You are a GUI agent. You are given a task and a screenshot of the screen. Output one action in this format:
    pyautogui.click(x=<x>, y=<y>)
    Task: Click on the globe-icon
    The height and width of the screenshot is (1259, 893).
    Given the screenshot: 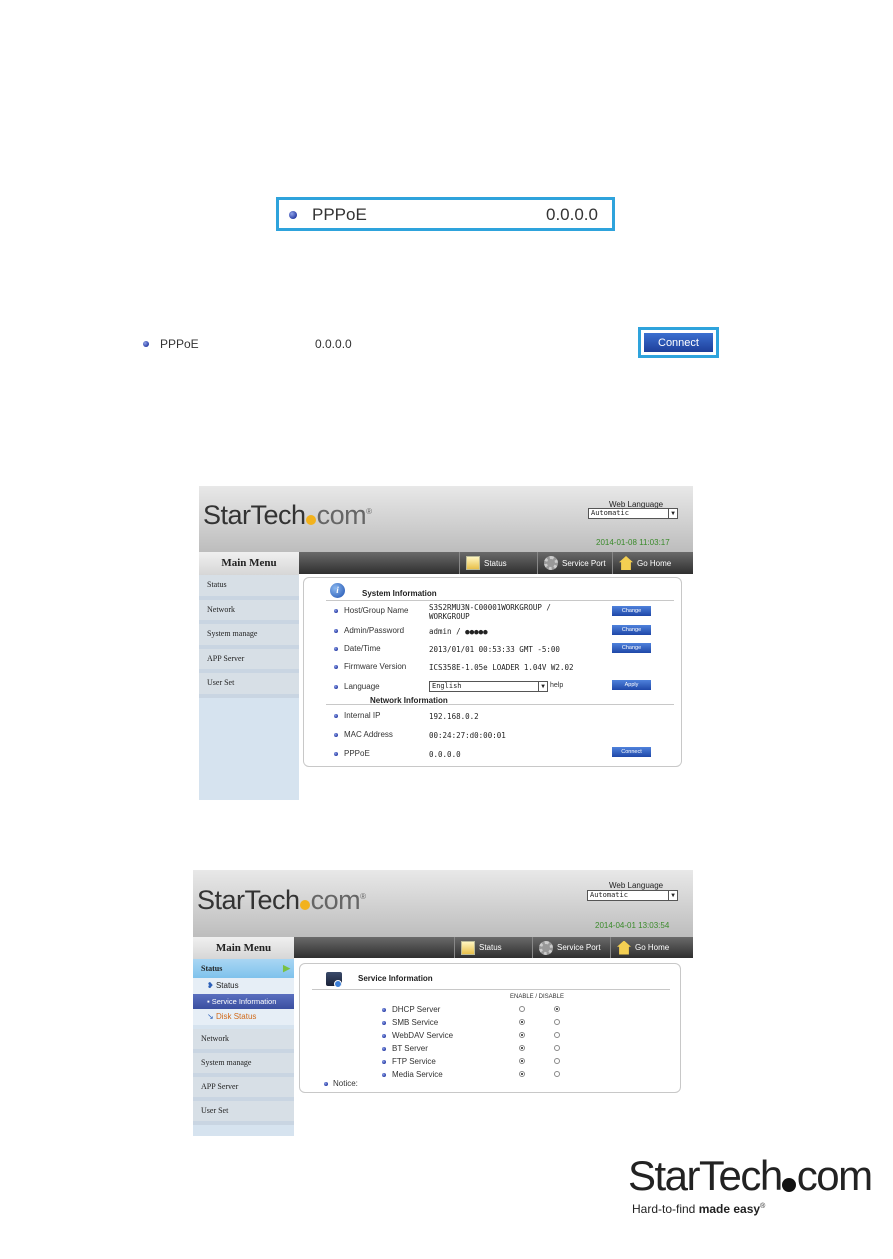 What is the action you would take?
    pyautogui.click(x=338, y=984)
    